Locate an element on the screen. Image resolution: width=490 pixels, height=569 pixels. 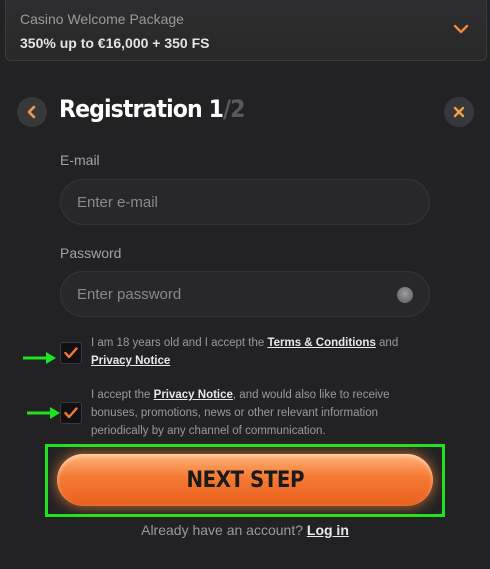
email-field-wrapper is located at coordinates (245, 202).